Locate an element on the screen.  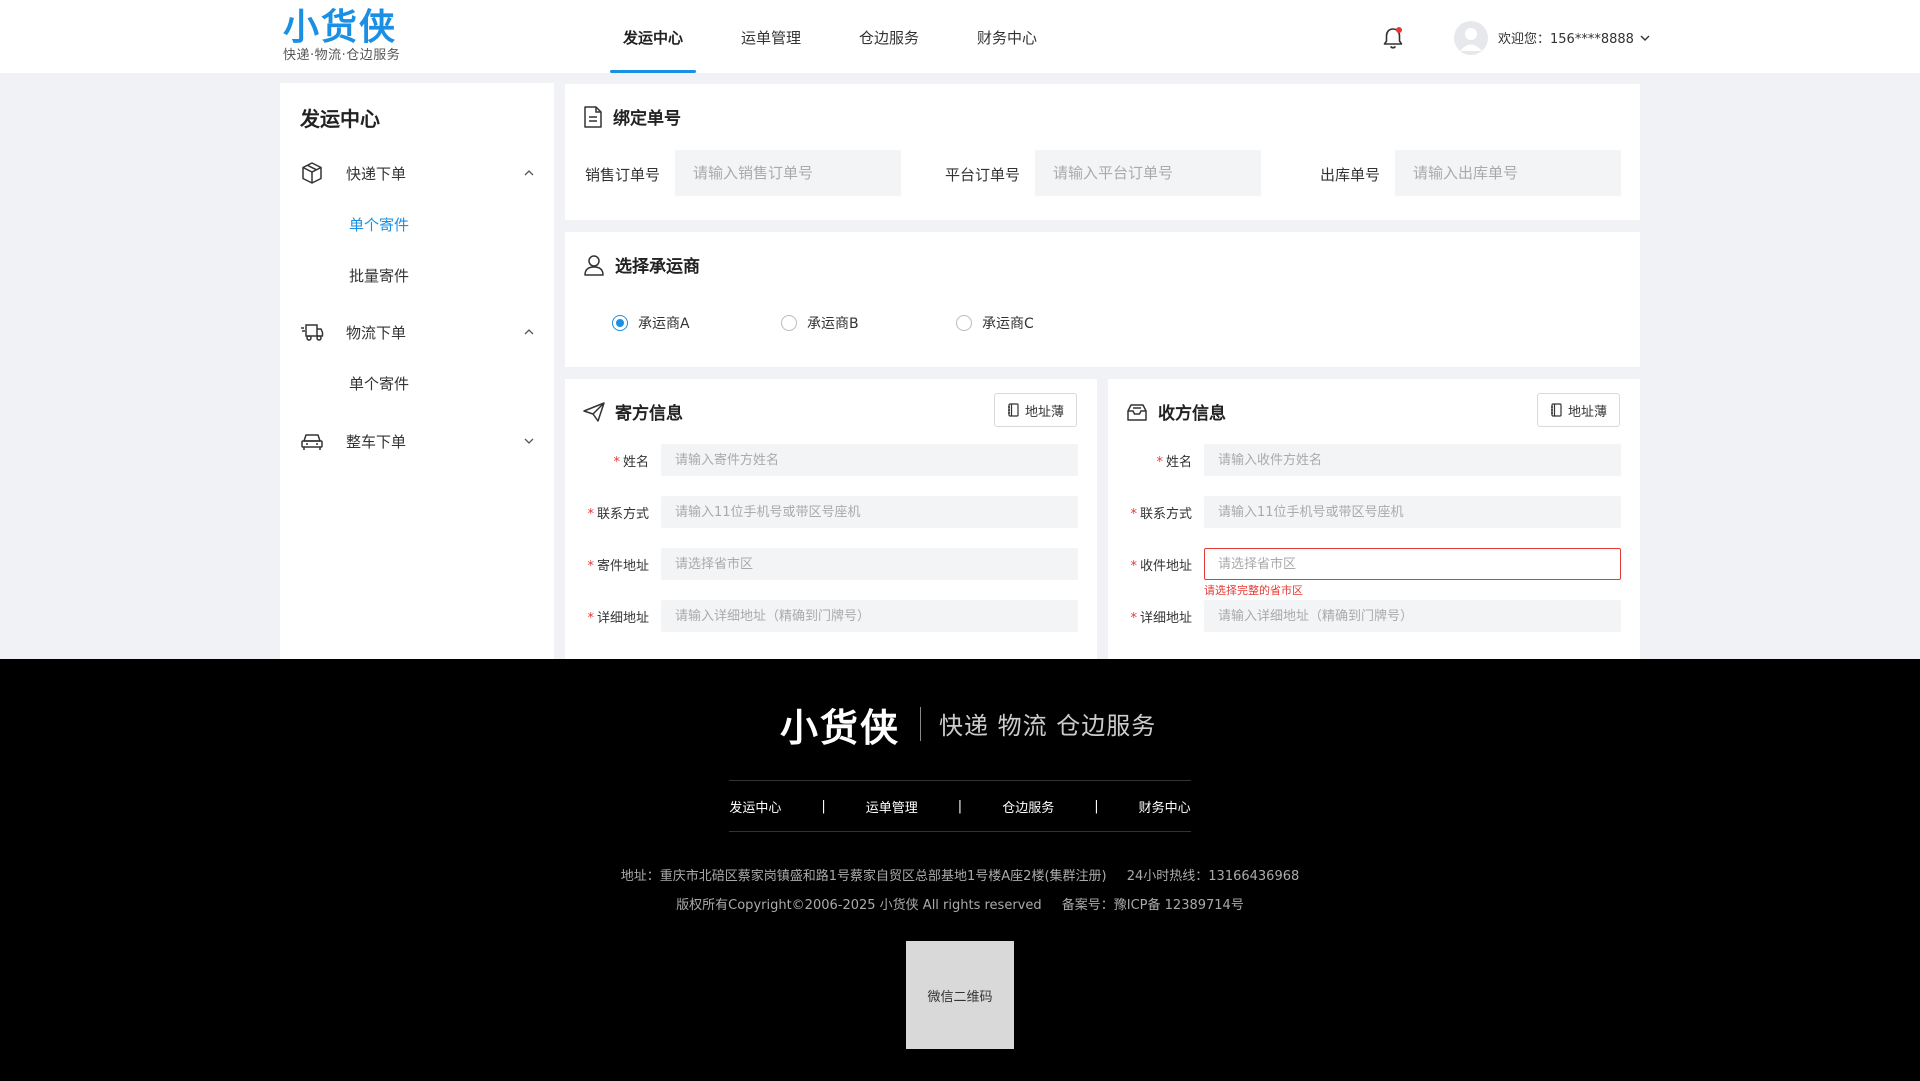
logo: 小货侠 快递·物流·仓边服务 is located at coordinates (341, 36).